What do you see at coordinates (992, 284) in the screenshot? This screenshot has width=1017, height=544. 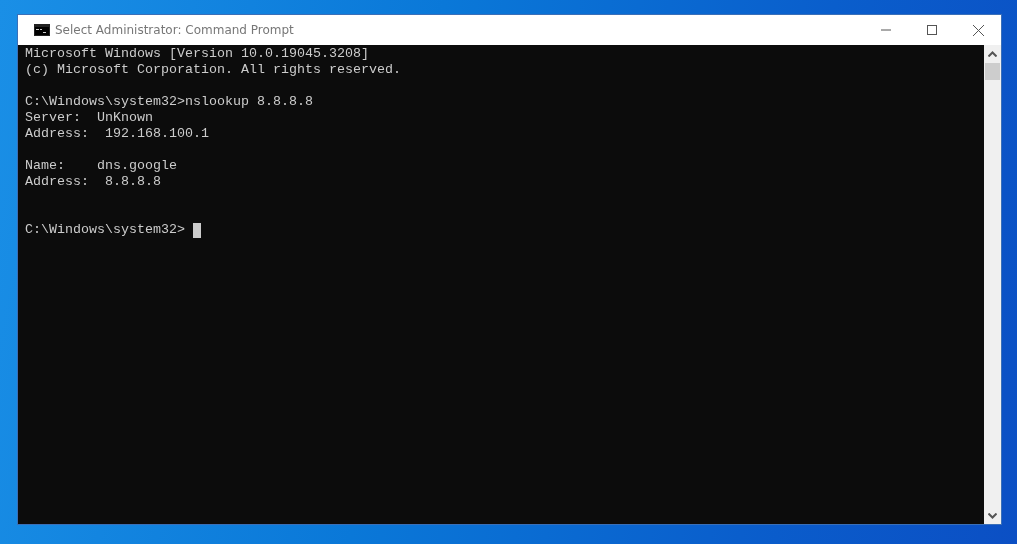 I see `scrollbar` at bounding box center [992, 284].